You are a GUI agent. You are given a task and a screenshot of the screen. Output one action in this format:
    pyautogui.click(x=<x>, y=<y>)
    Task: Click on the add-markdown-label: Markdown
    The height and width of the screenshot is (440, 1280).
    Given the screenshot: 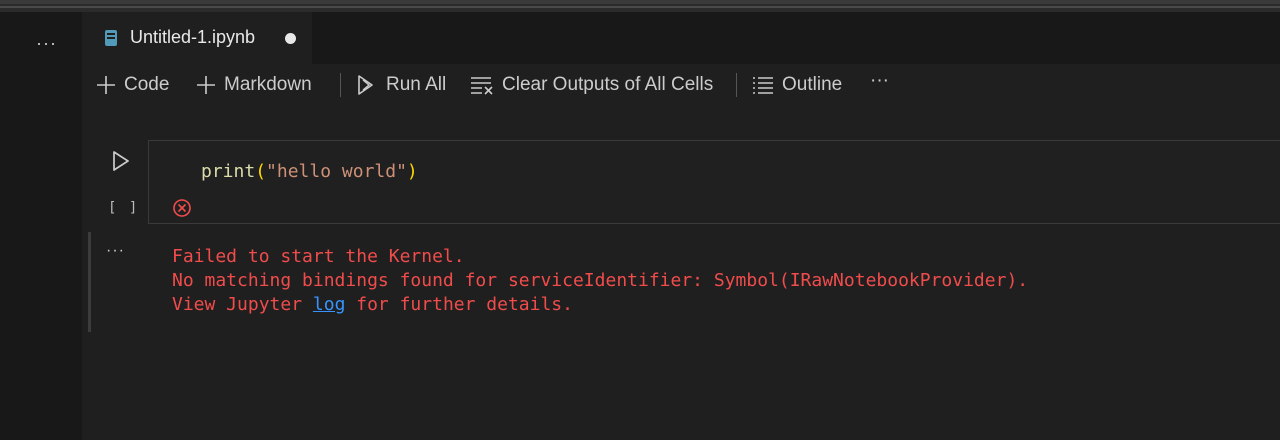 What is the action you would take?
    pyautogui.click(x=268, y=84)
    